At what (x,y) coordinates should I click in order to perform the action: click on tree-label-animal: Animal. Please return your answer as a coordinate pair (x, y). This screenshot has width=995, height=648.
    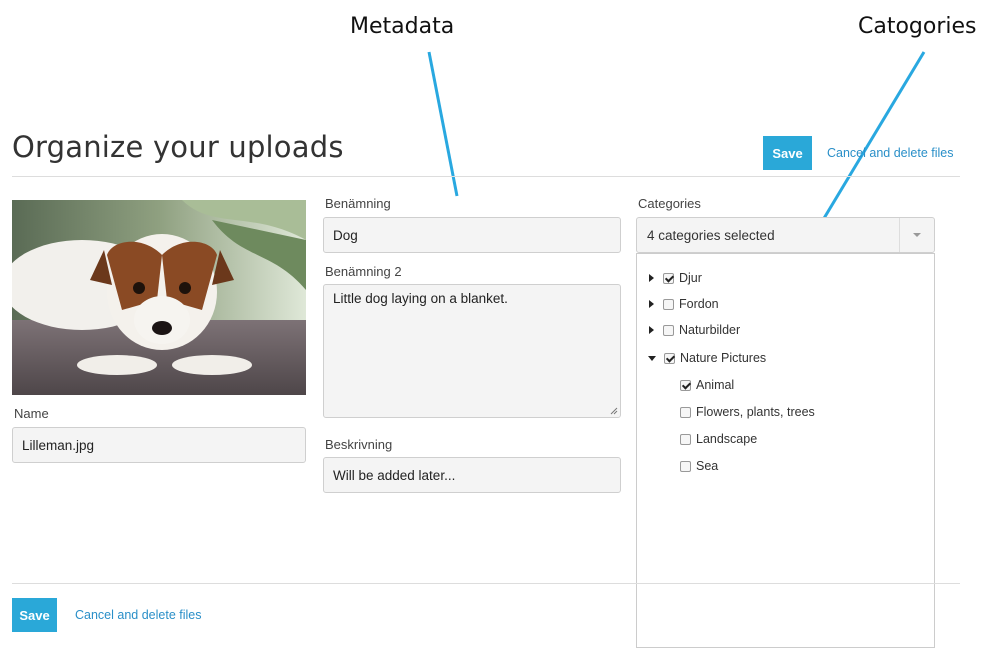
    Looking at the image, I should click on (715, 385).